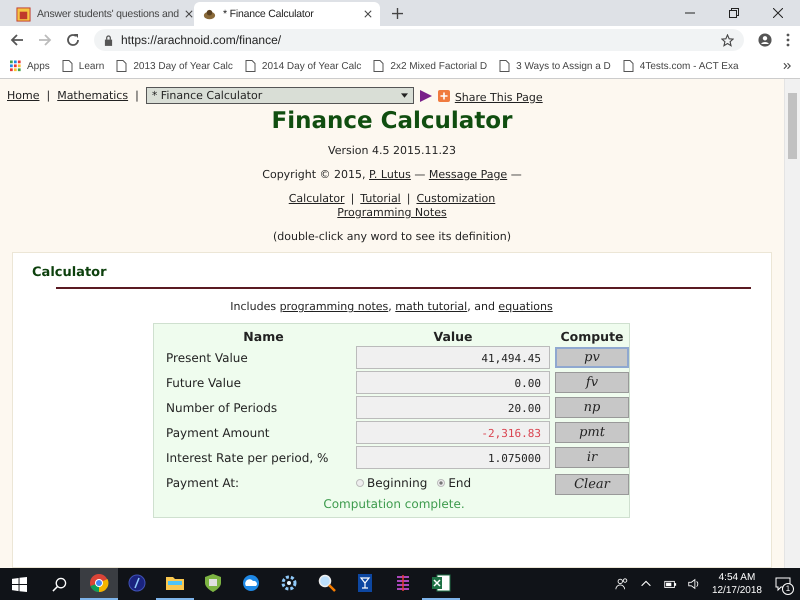 This screenshot has height=600, width=800. What do you see at coordinates (680, 66) in the screenshot?
I see `bookmark: 4Tests.com - ACT Exa` at bounding box center [680, 66].